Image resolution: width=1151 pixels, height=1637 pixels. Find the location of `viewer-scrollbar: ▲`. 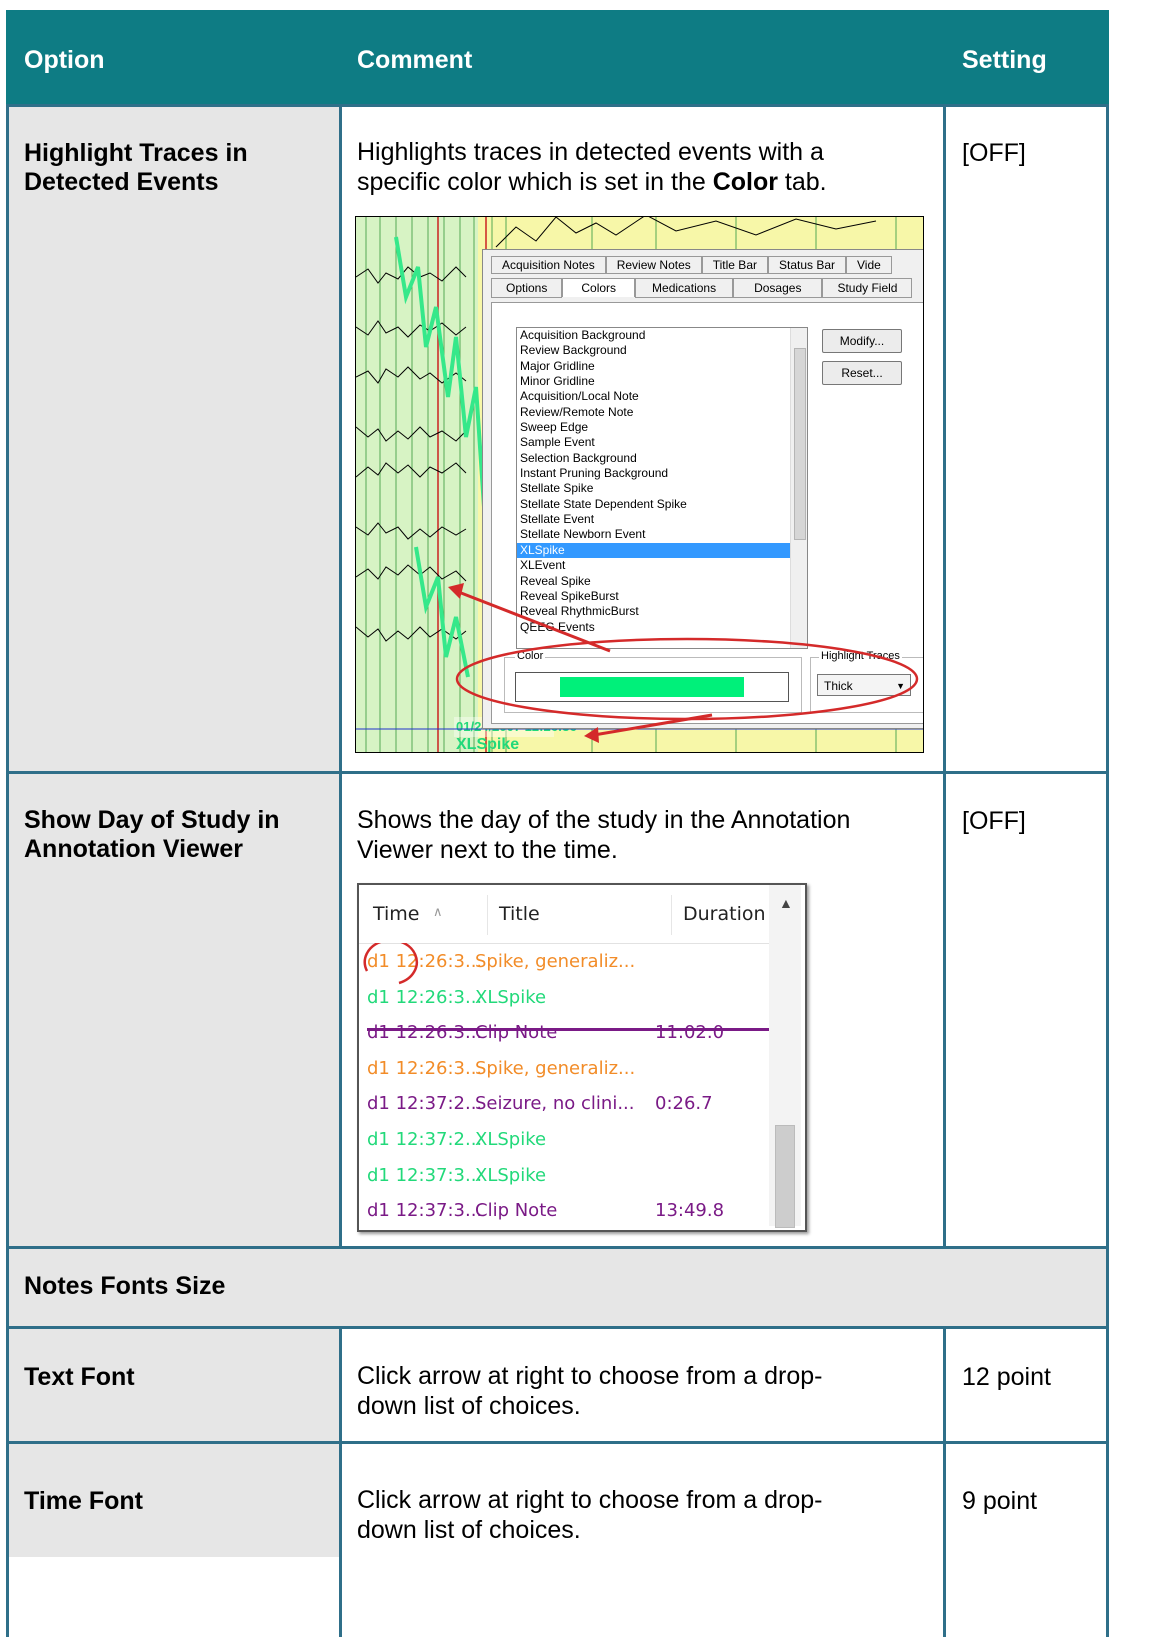

viewer-scrollbar: ▲ is located at coordinates (785, 1056).